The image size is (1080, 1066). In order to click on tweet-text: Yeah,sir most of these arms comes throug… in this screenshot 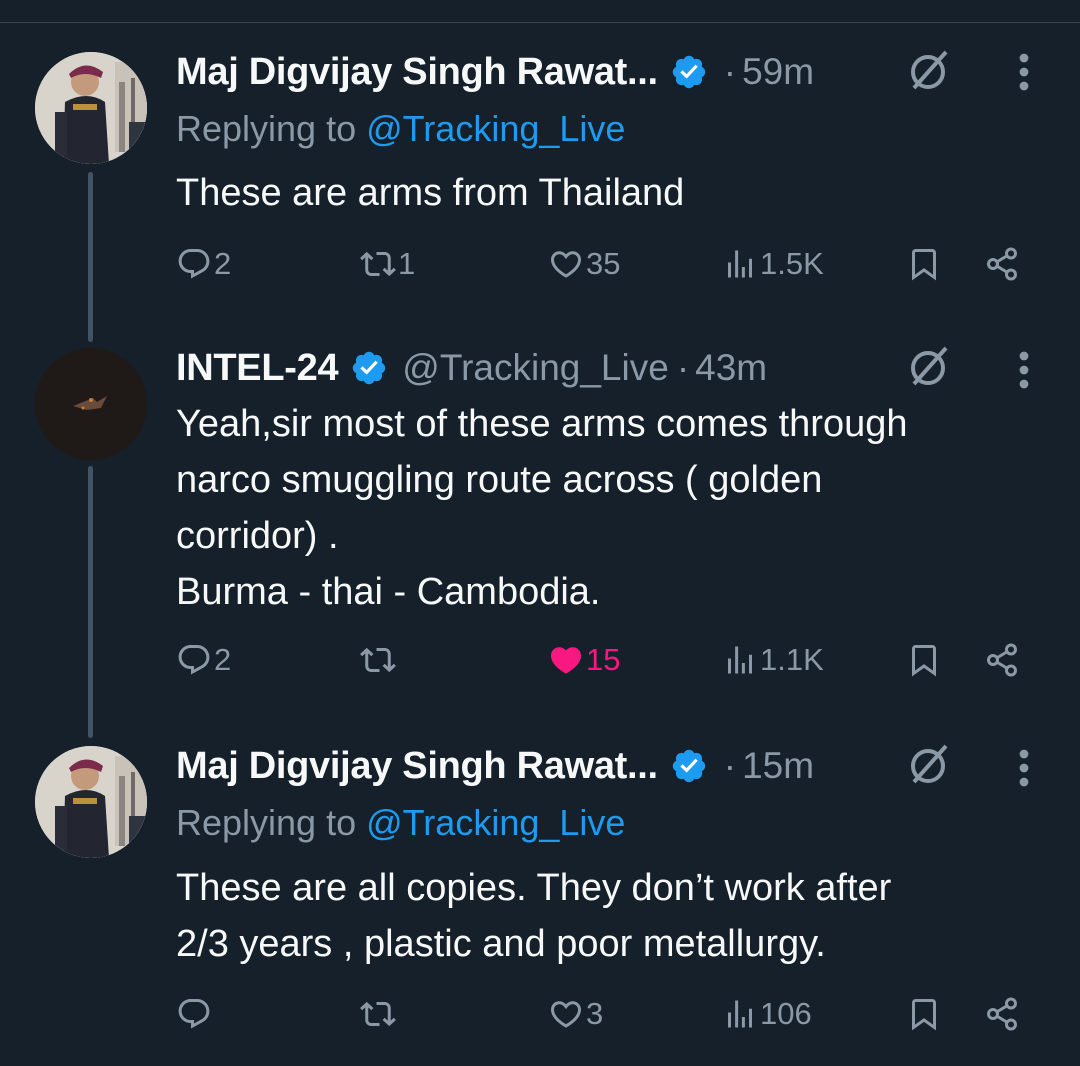, I will do `click(542, 508)`.